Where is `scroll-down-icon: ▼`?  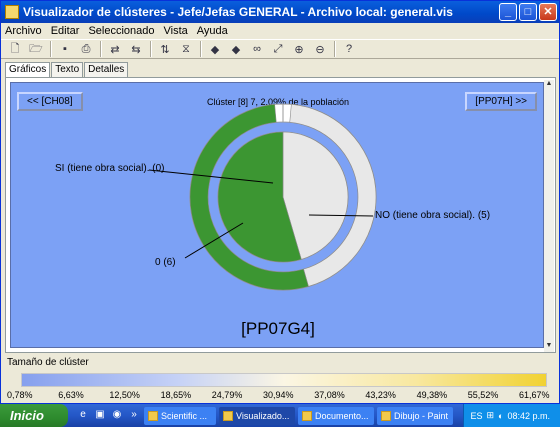 scroll-down-icon: ▼ is located at coordinates (549, 347).